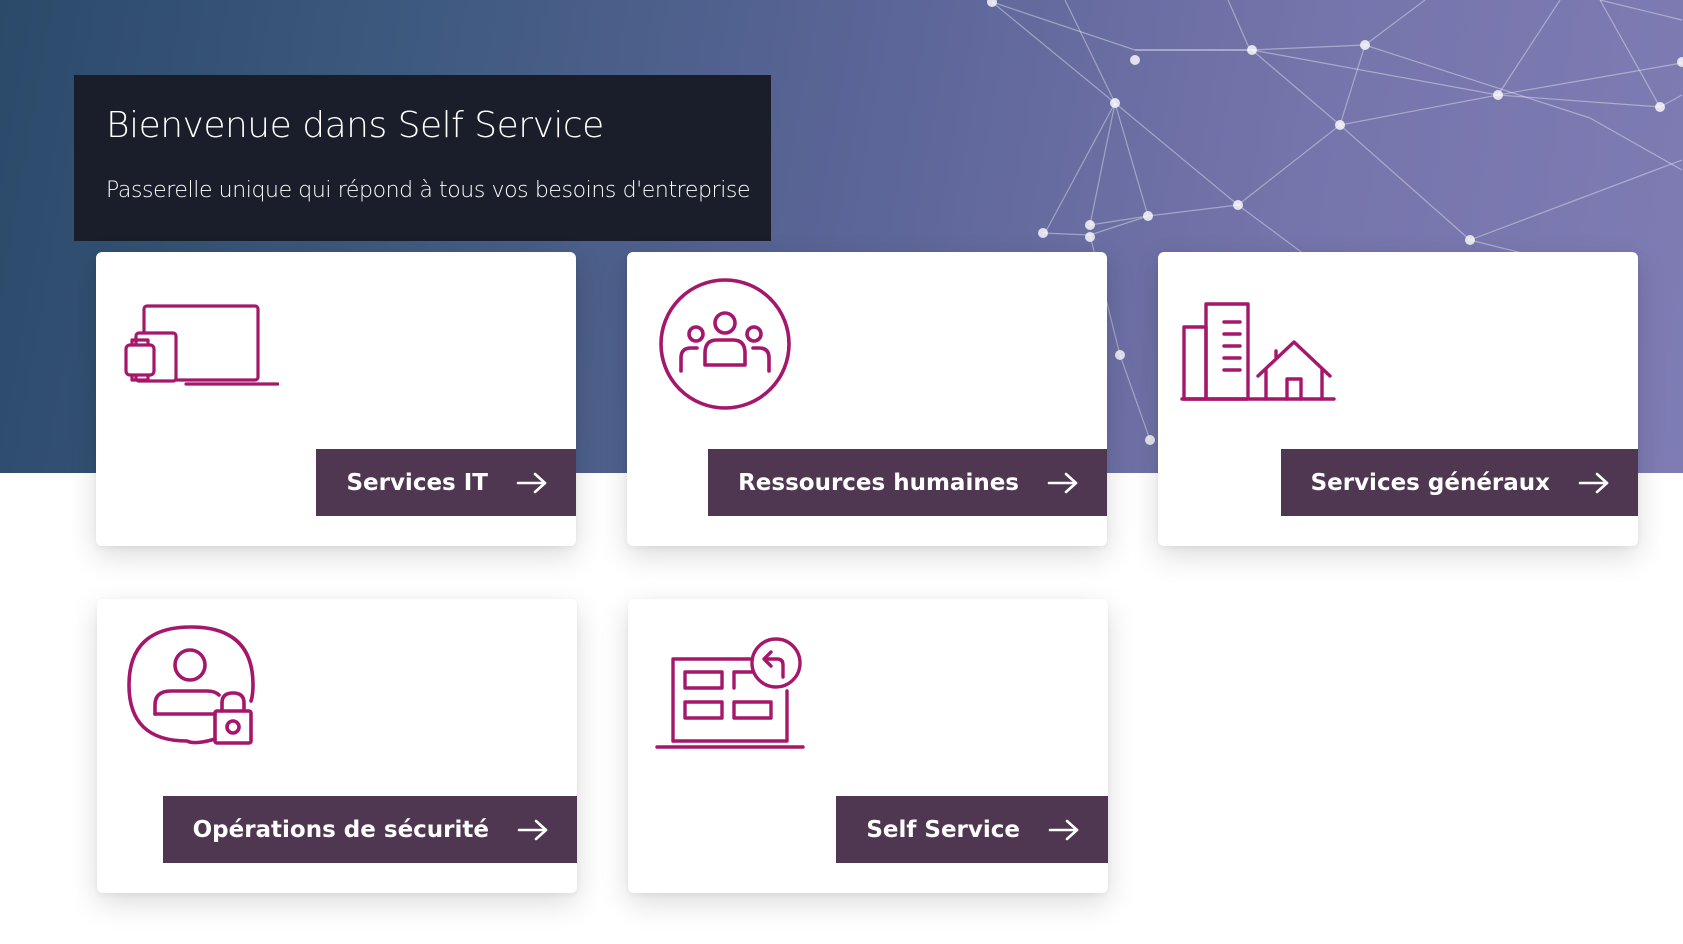 This screenshot has height=944, width=1683. Describe the element at coordinates (730, 693) in the screenshot. I see `self-service-portal-icon` at that location.